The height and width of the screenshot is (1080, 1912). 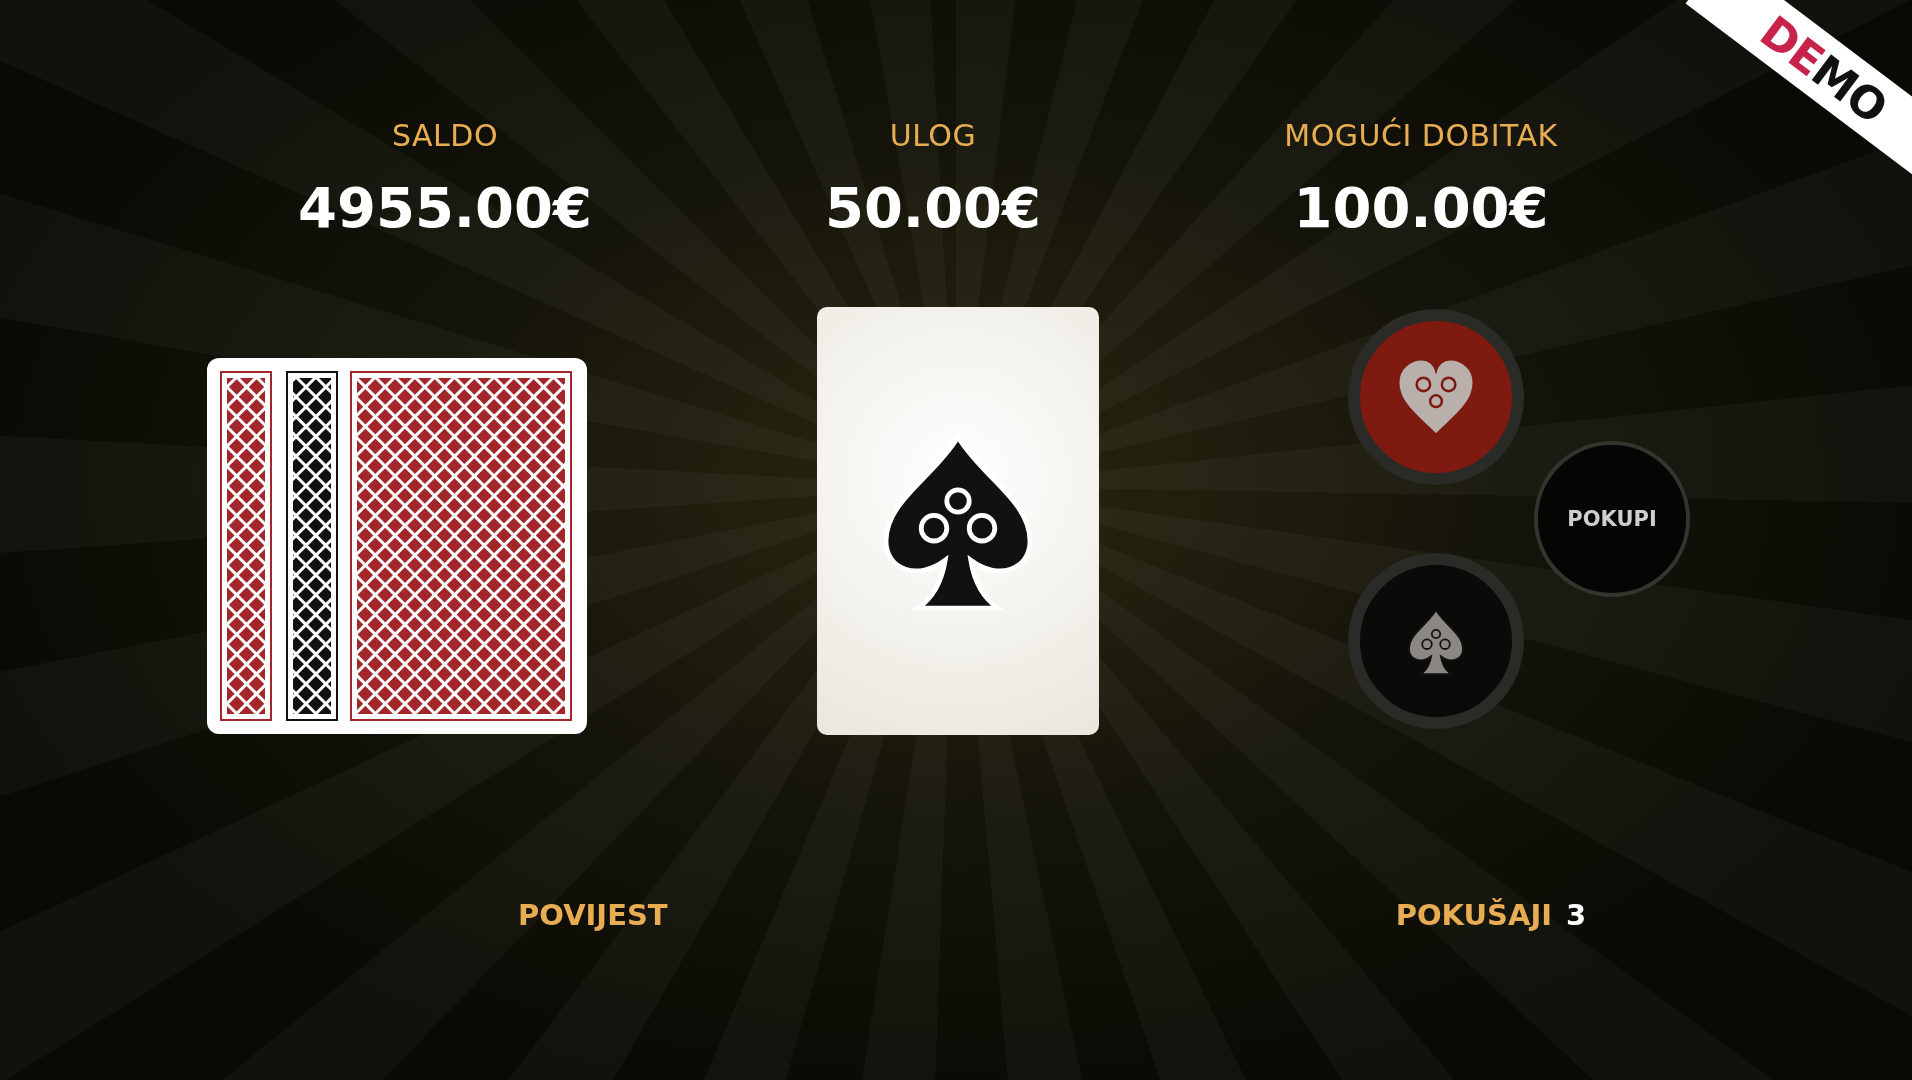 I want to click on stat-label: ULOG, so click(x=933, y=135).